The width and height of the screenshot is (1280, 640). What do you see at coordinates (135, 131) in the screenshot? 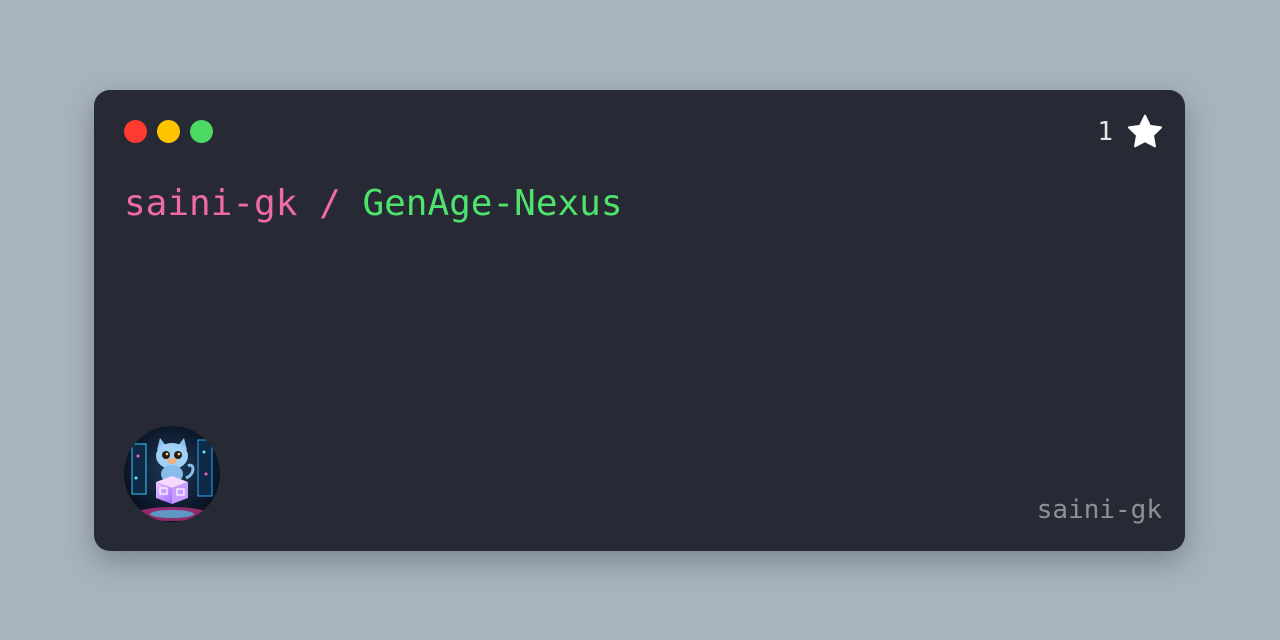
I see `close-dot` at bounding box center [135, 131].